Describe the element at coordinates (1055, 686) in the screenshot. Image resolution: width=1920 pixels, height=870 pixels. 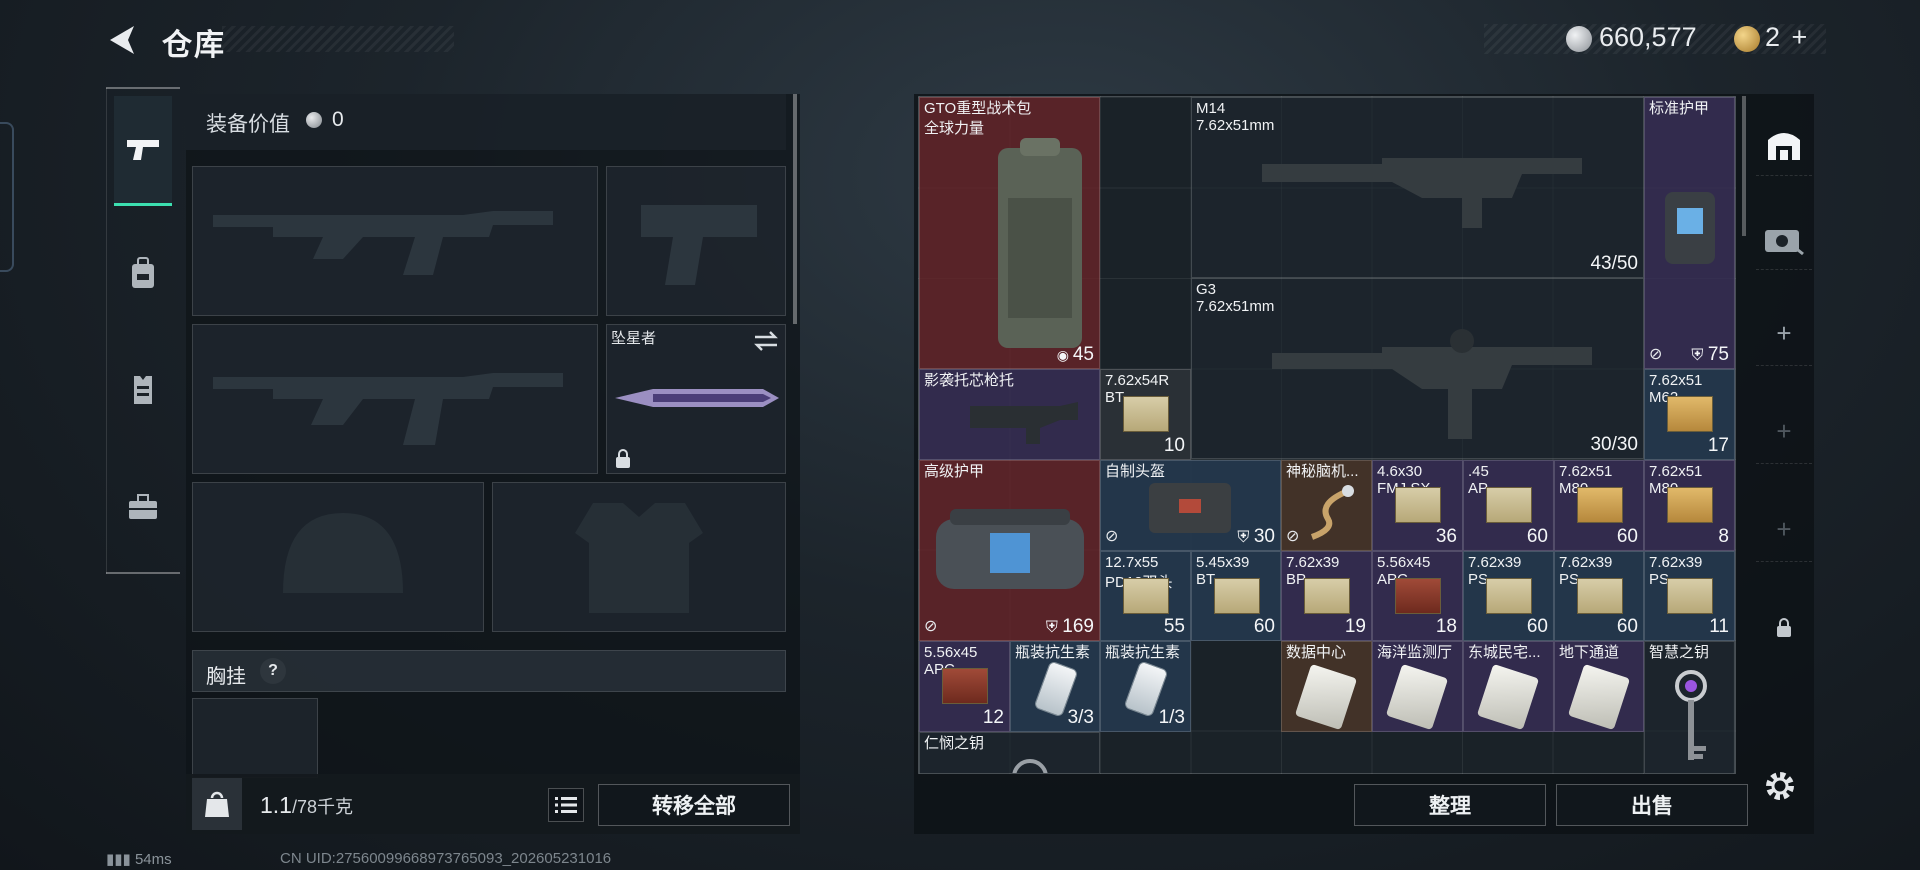
I see `stash-item-antibiotics: 瓶装抗生素 3/3` at that location.